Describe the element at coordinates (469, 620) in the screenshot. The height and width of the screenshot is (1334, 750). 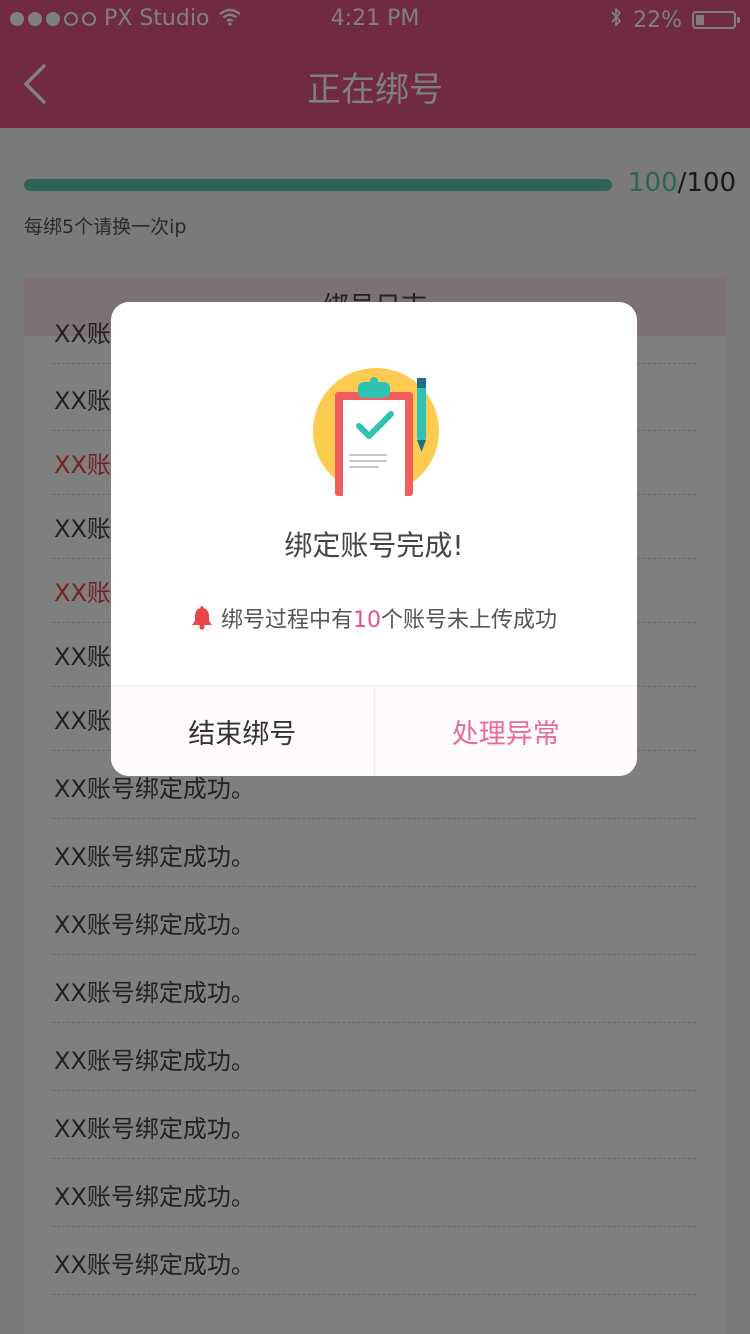
I see `message-suffix: 个账号未上传成功` at that location.